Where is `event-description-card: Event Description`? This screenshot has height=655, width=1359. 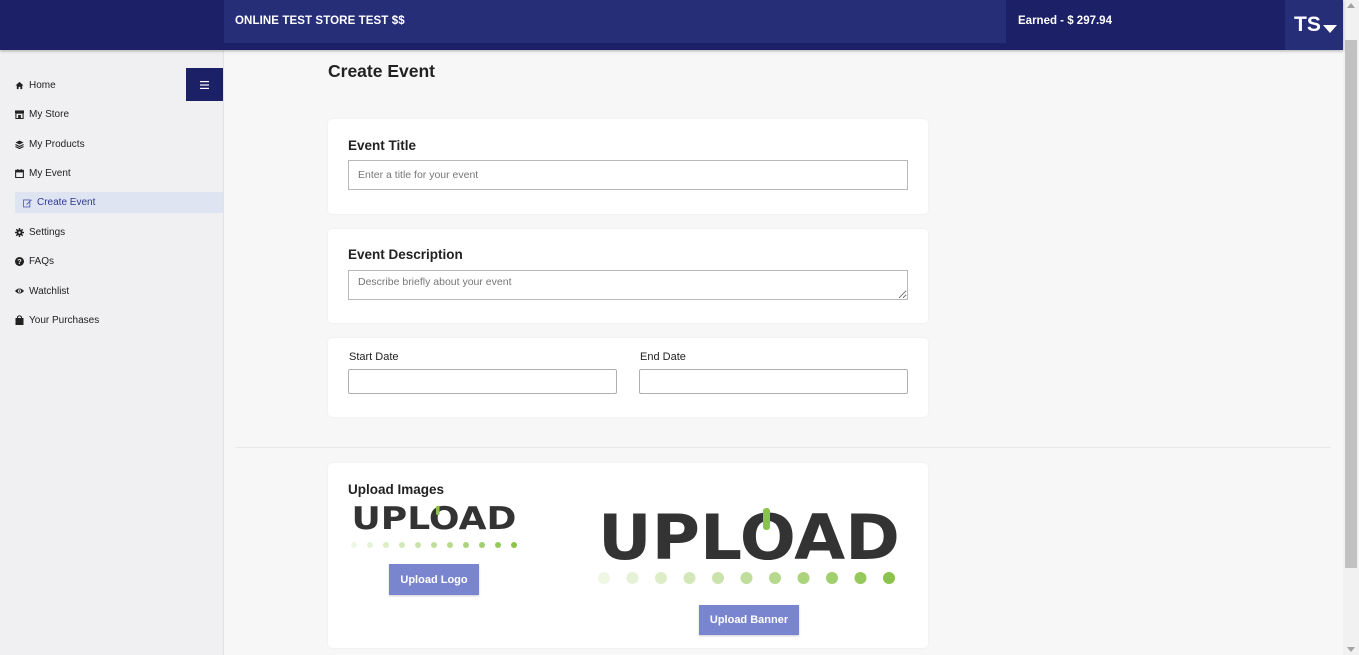
event-description-card: Event Description is located at coordinates (628, 276).